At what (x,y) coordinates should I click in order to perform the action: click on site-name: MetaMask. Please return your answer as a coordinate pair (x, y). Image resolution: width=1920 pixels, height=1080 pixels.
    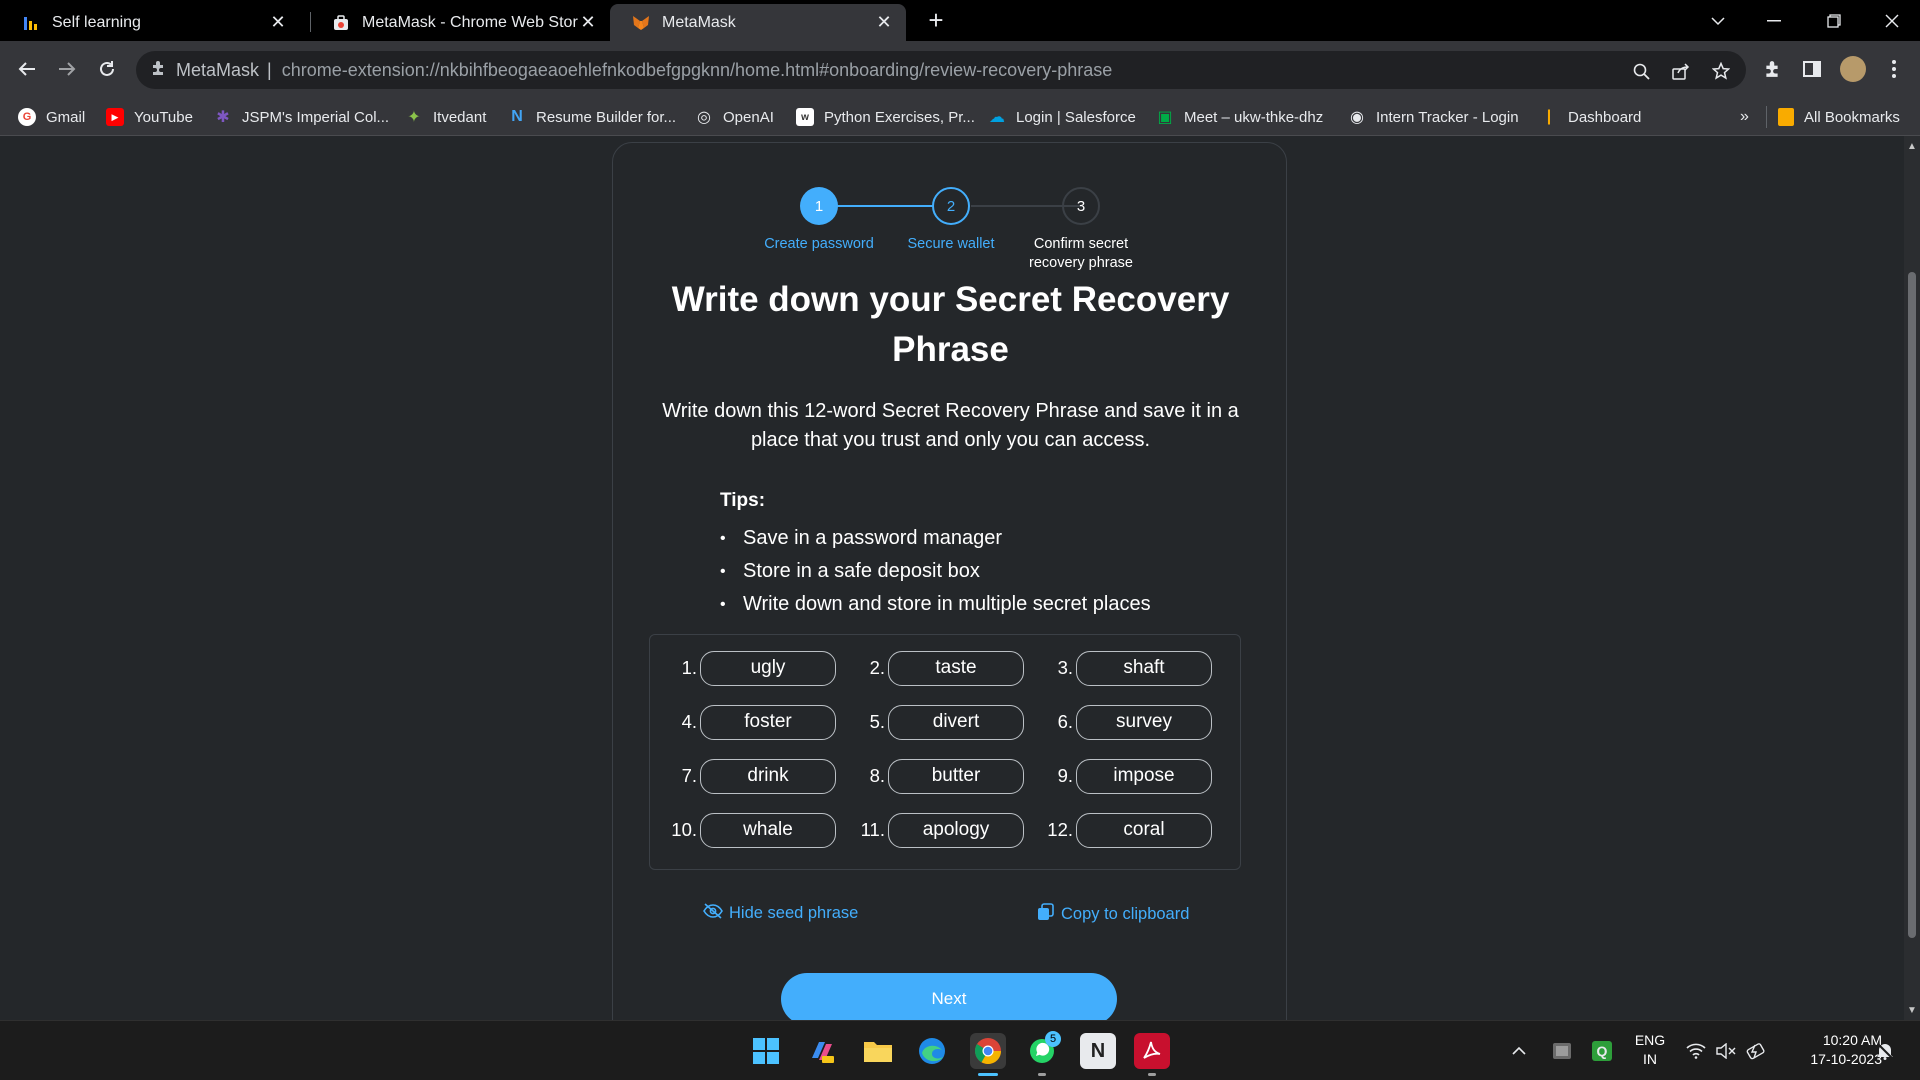
    Looking at the image, I should click on (218, 69).